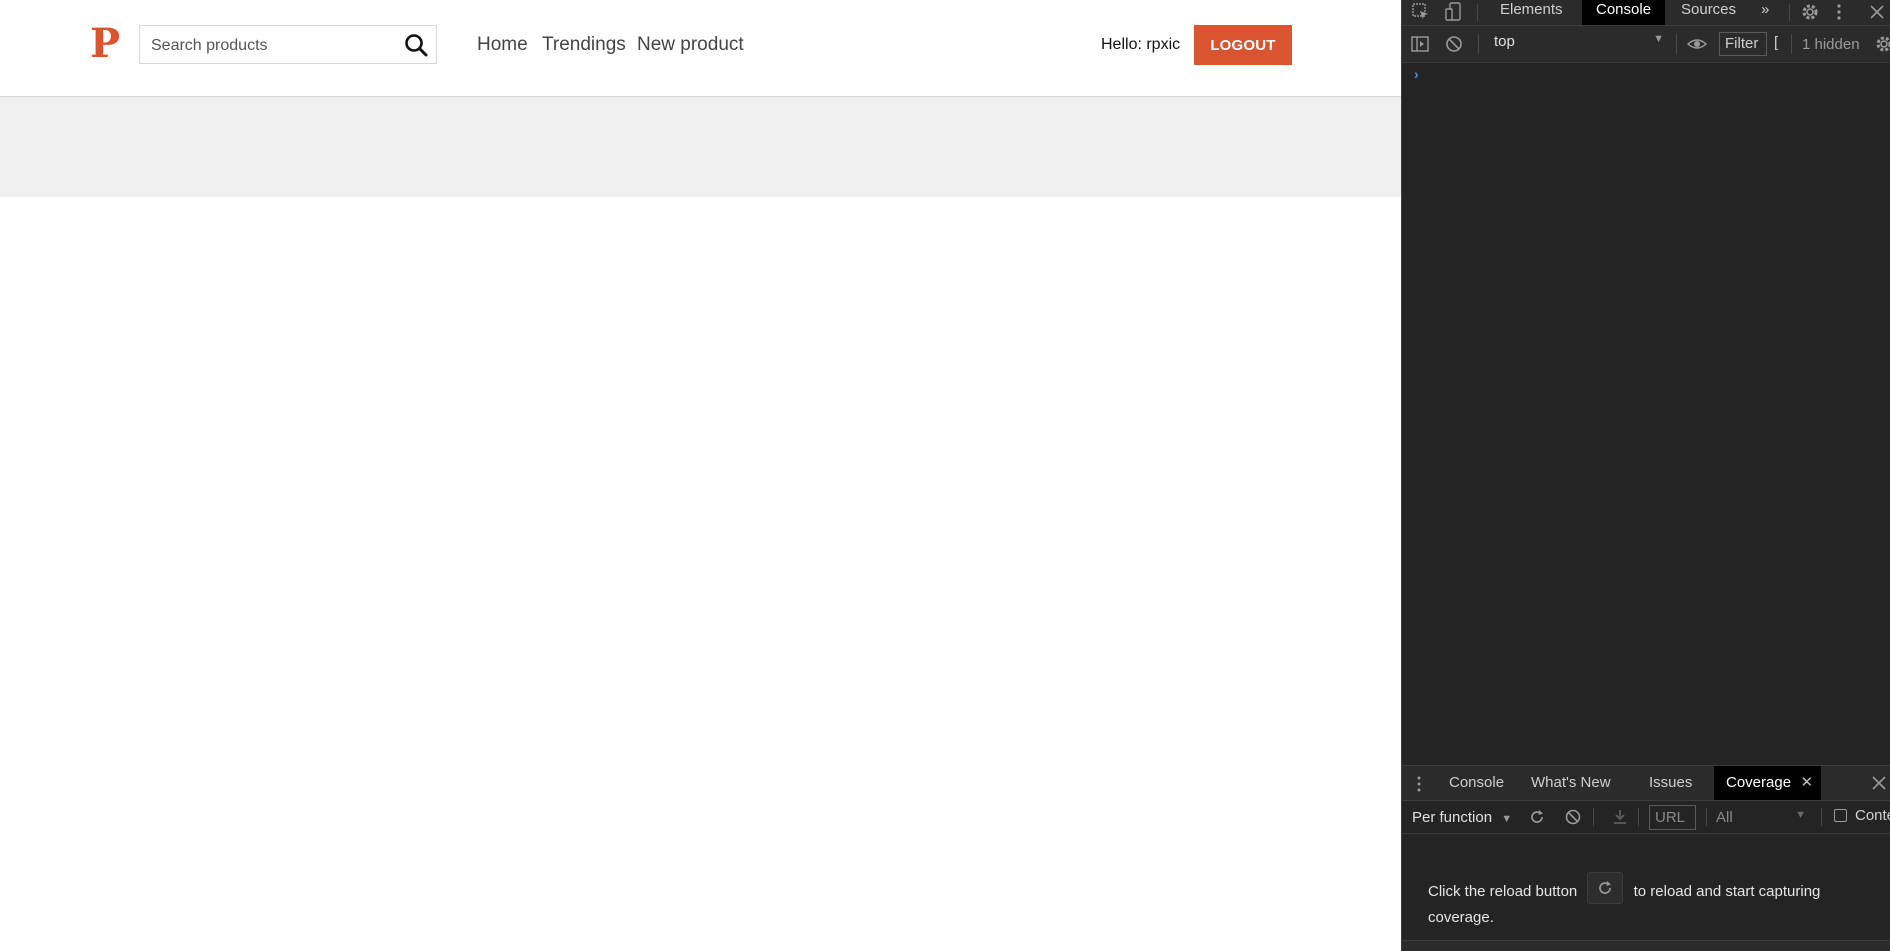 This screenshot has height=951, width=1890. I want to click on close-devtools-icon, so click(1877, 14).